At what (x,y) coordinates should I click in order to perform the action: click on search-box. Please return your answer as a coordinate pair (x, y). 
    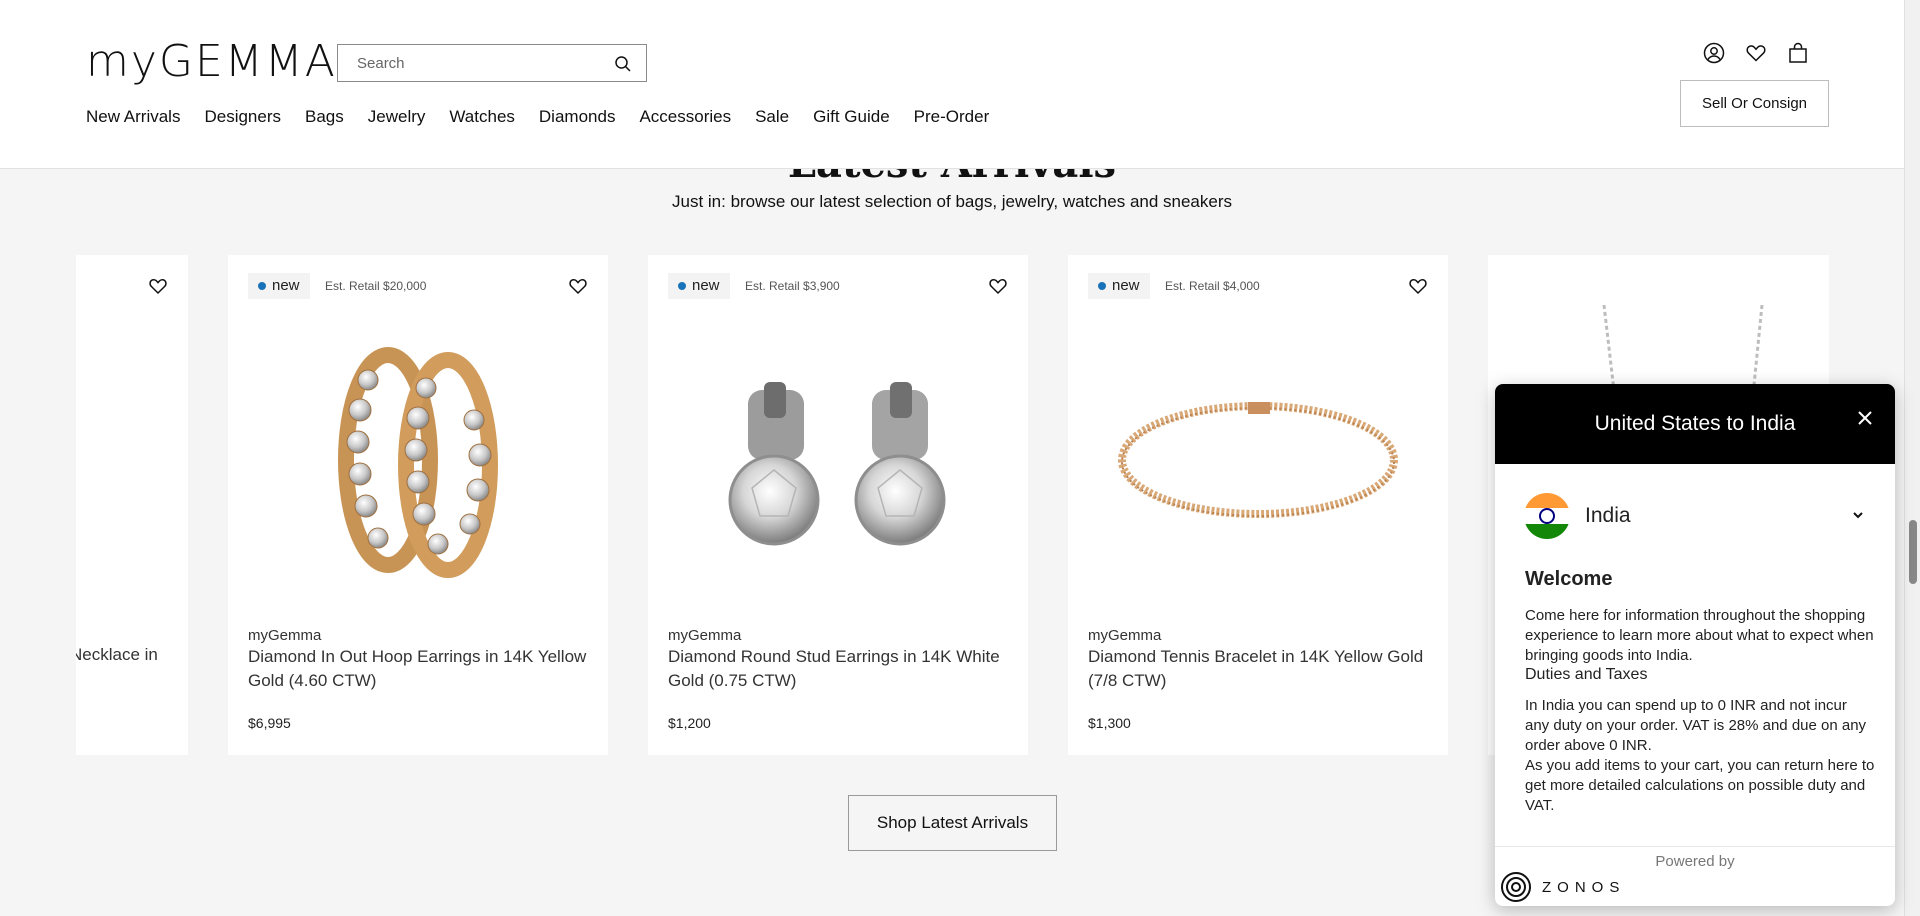
    Looking at the image, I should click on (492, 63).